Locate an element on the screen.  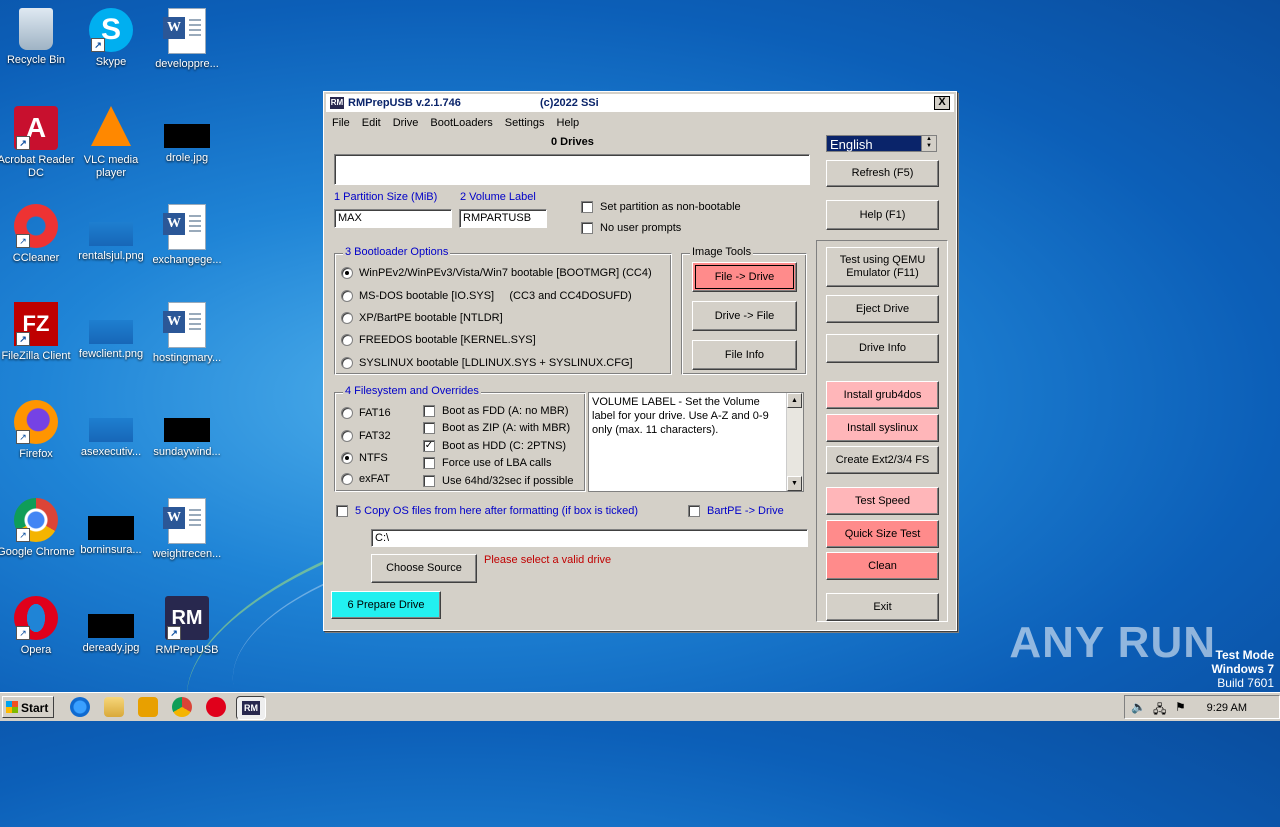
install-syslinux-button: Install syslinux is located at coordinates (882, 428).